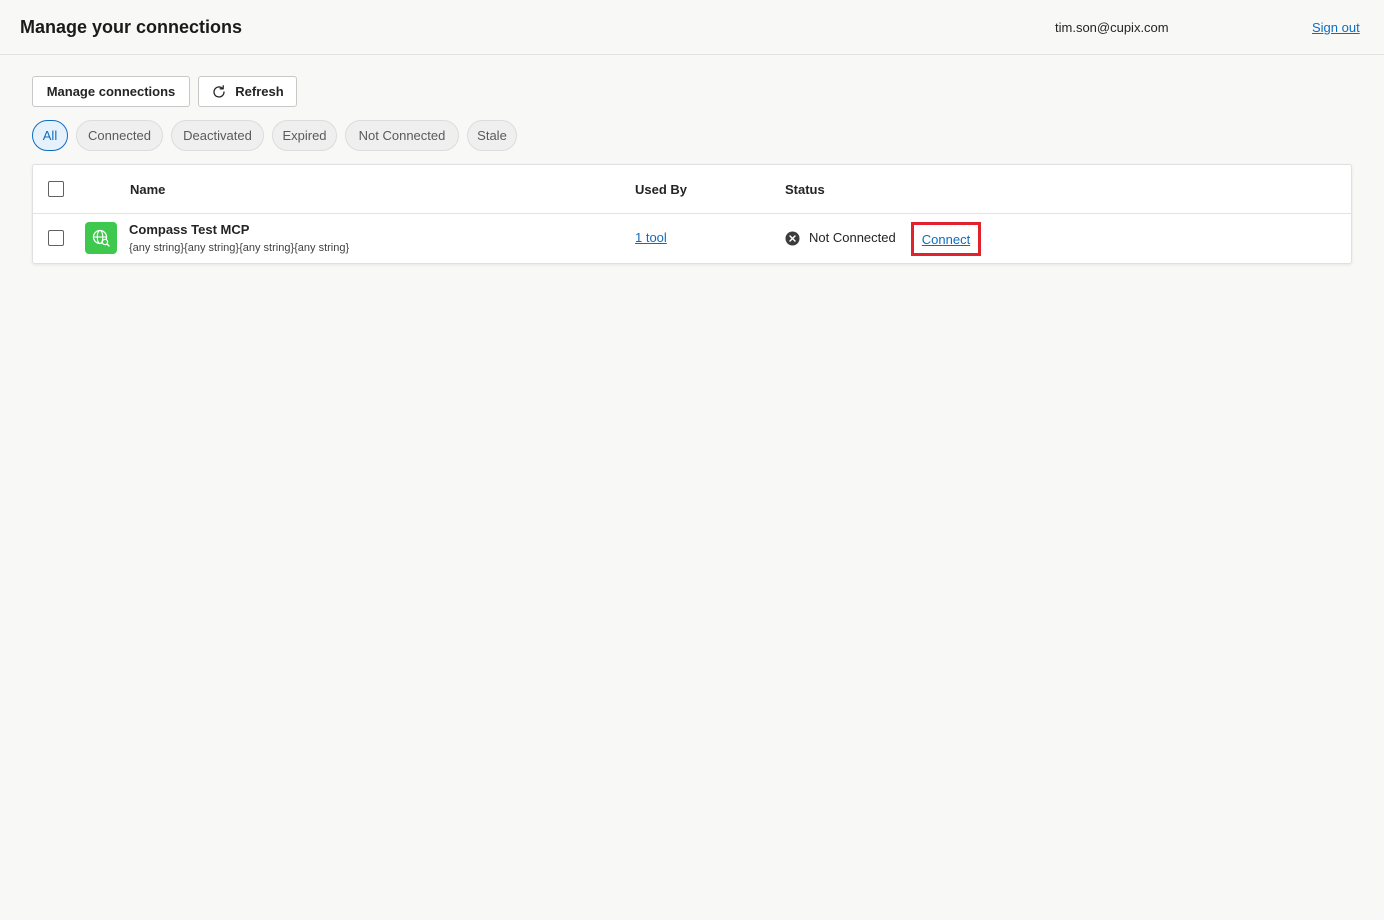  I want to click on status-text: Not Connected, so click(852, 237).